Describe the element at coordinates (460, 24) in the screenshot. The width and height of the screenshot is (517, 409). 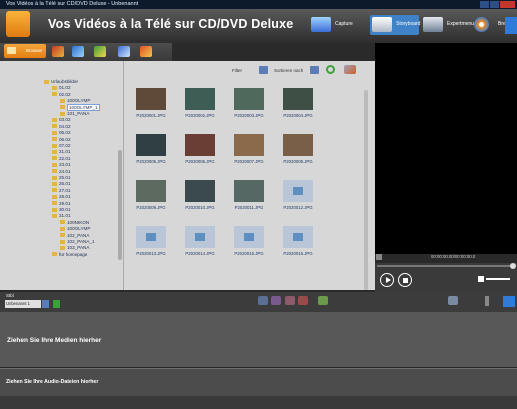
I see `mode-expertmenu-label: Expertmenu` at that location.